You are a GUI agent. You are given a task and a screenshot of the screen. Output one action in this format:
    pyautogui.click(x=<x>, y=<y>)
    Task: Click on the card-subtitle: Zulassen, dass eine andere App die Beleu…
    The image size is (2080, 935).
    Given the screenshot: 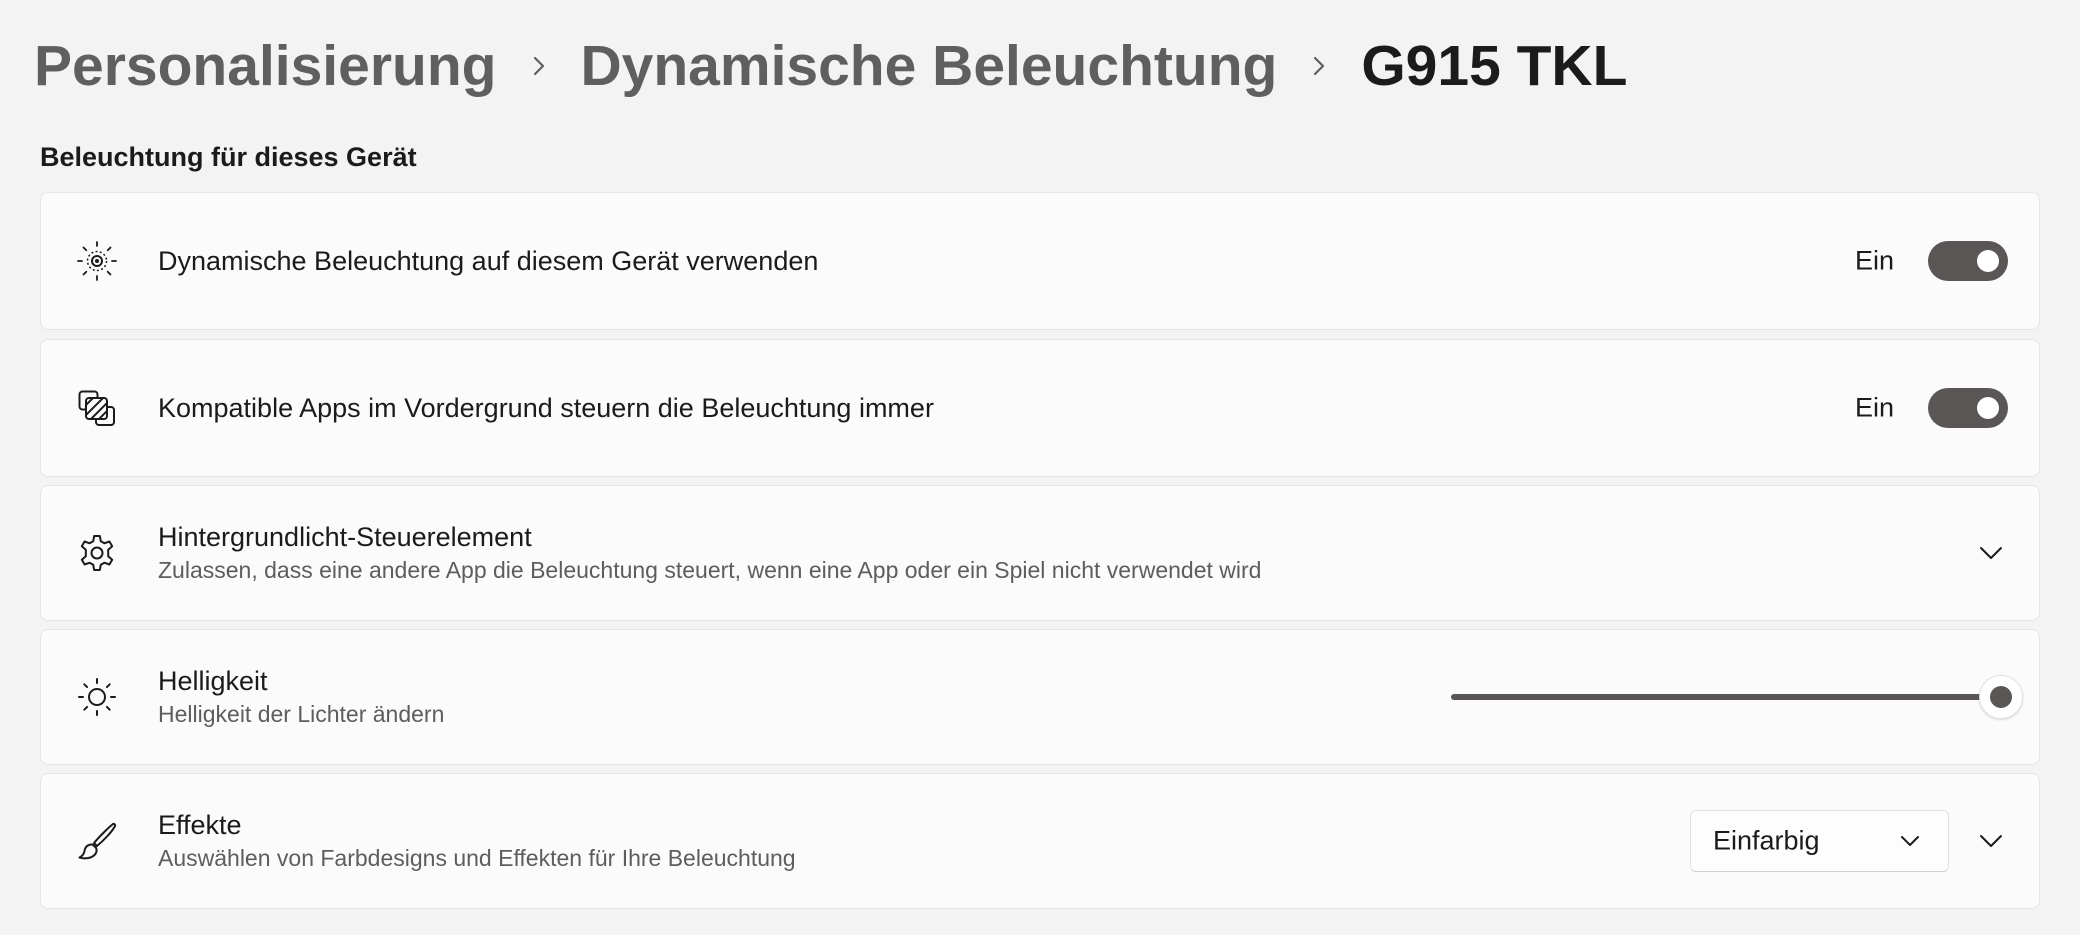 What is the action you would take?
    pyautogui.click(x=710, y=570)
    